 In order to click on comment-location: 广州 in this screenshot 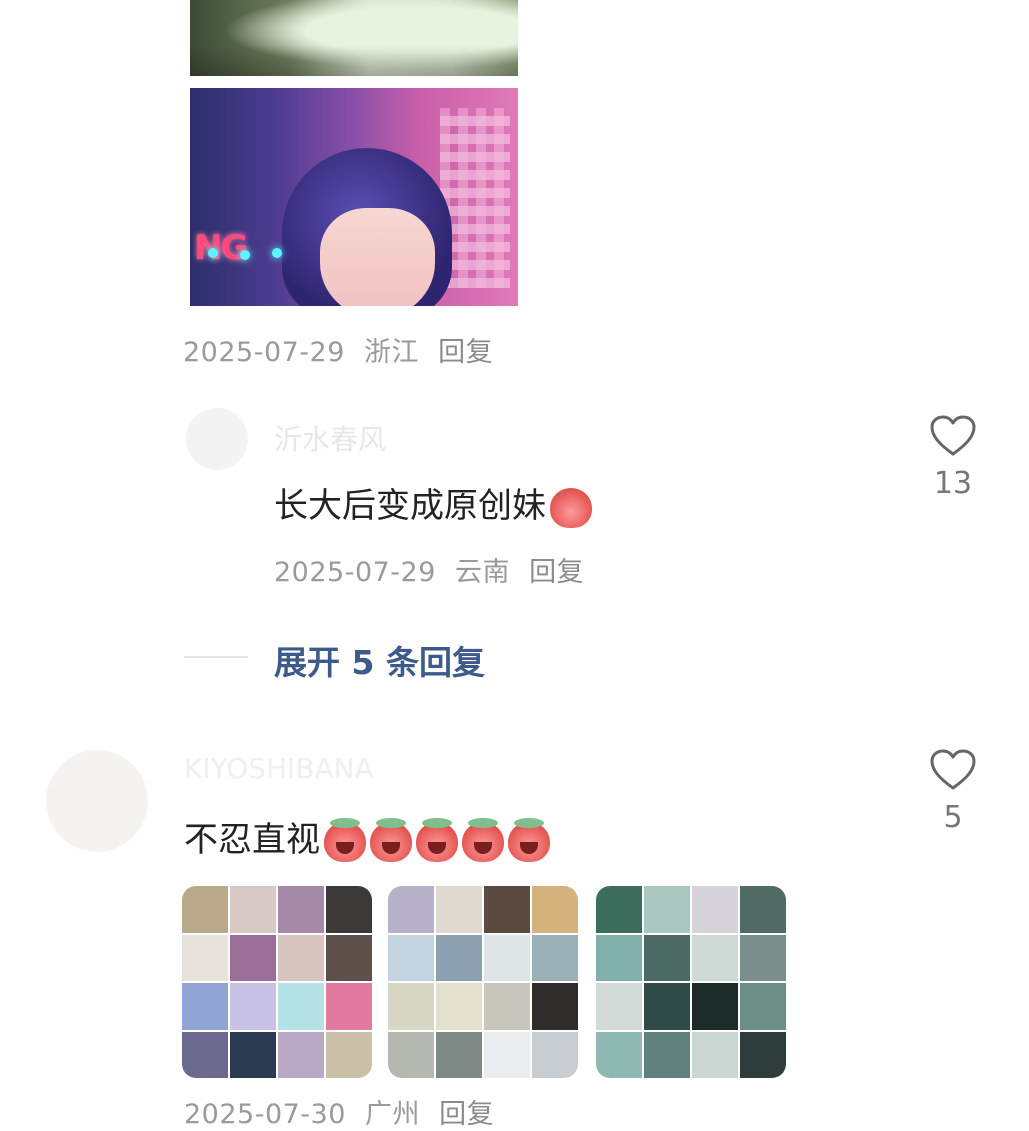, I will do `click(393, 1114)`.